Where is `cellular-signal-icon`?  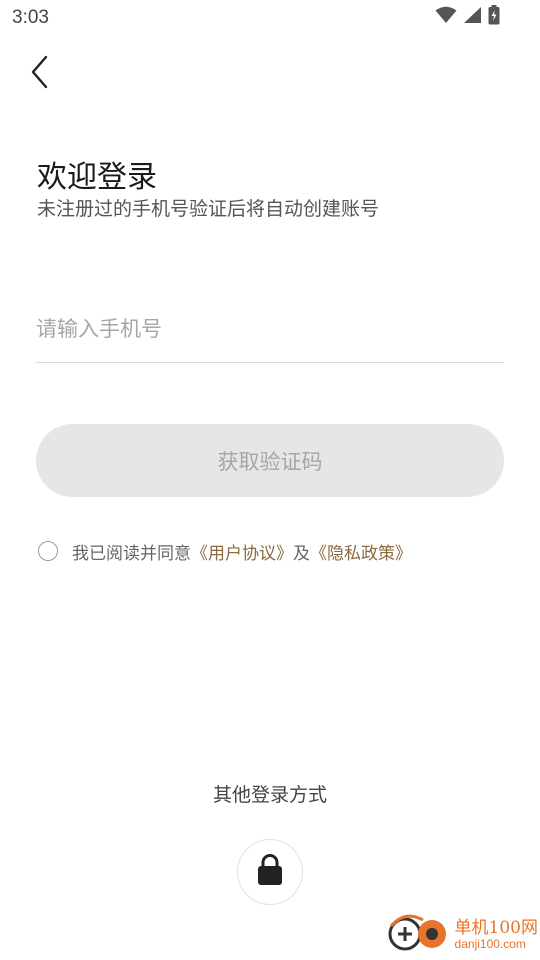
cellular-signal-icon is located at coordinates (472, 17).